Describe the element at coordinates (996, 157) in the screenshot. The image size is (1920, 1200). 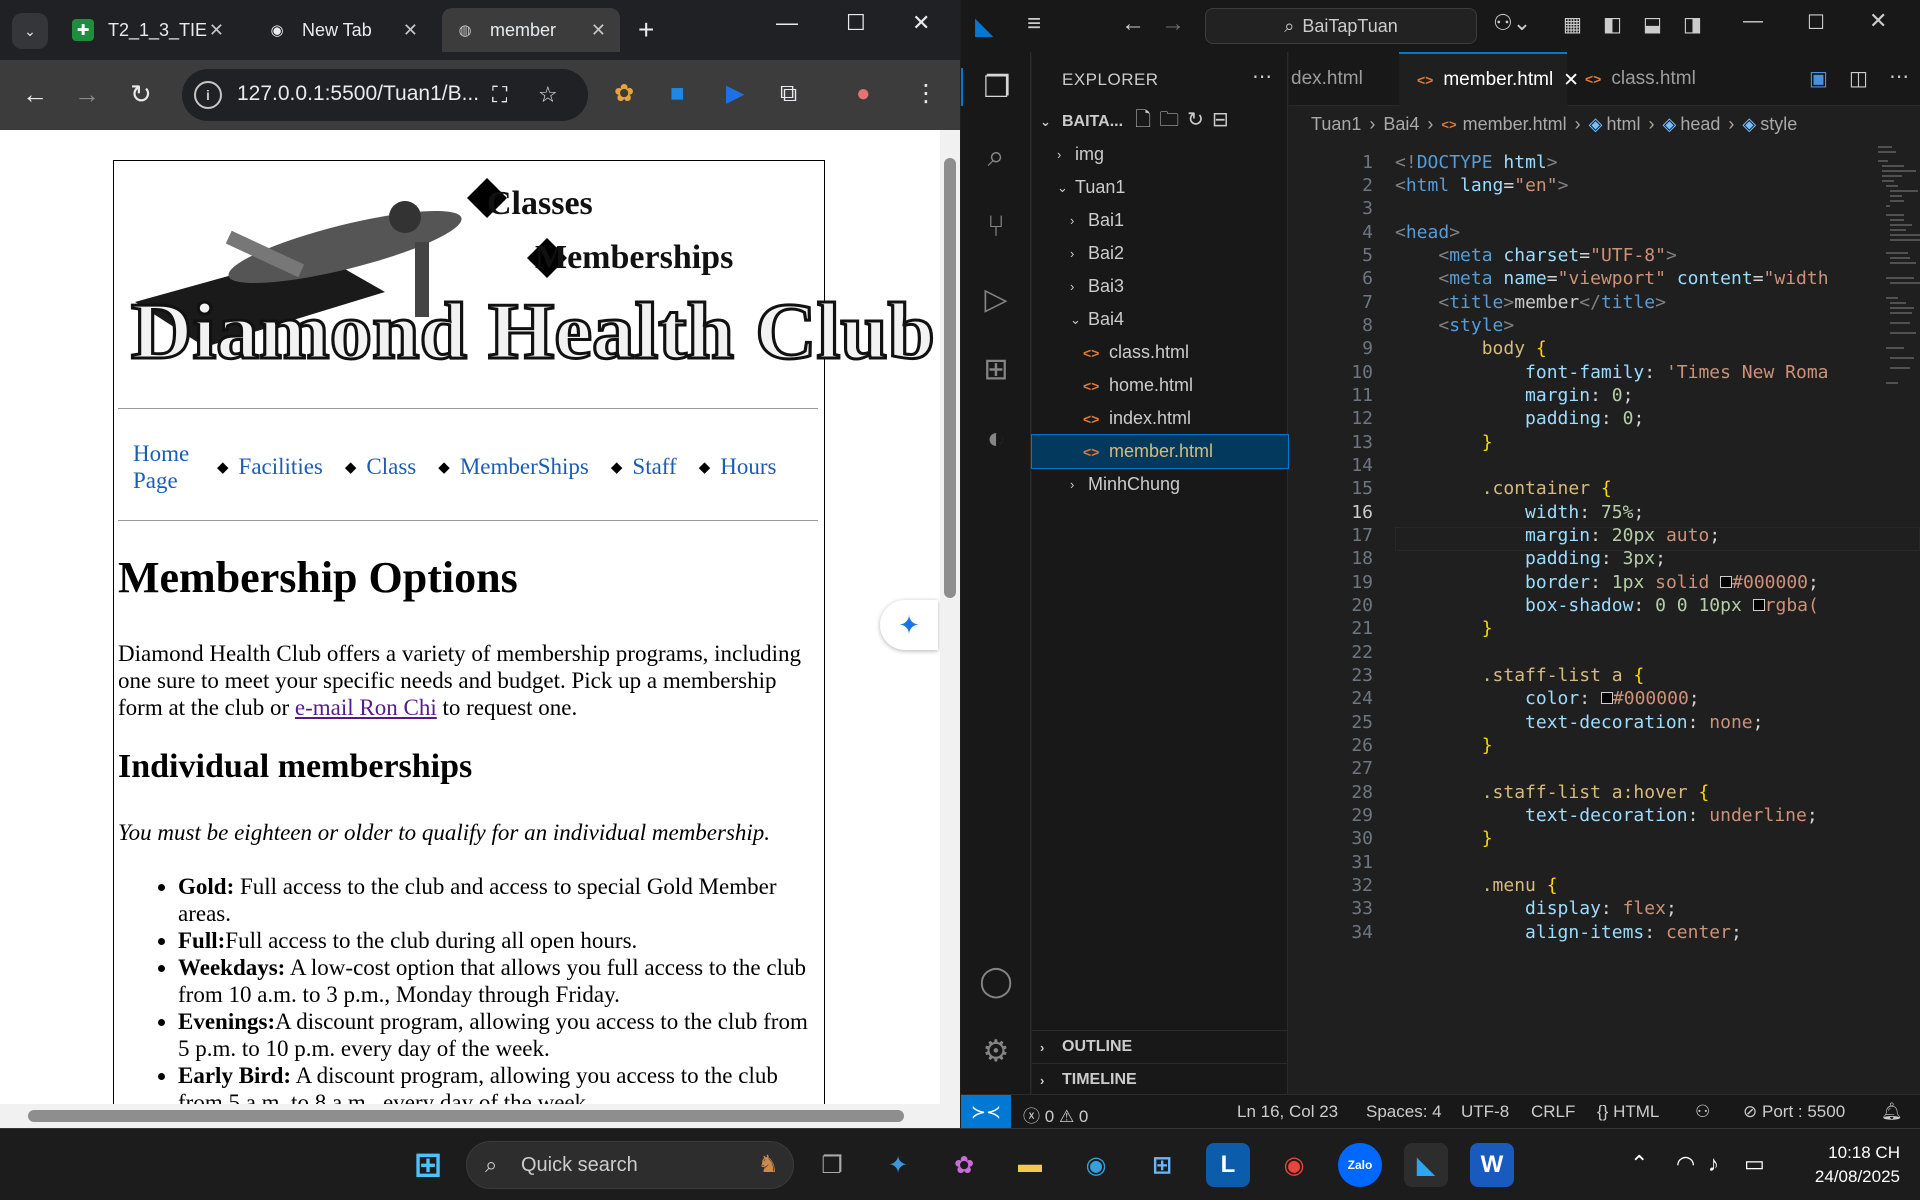
I see `search-icon: ⌕` at that location.